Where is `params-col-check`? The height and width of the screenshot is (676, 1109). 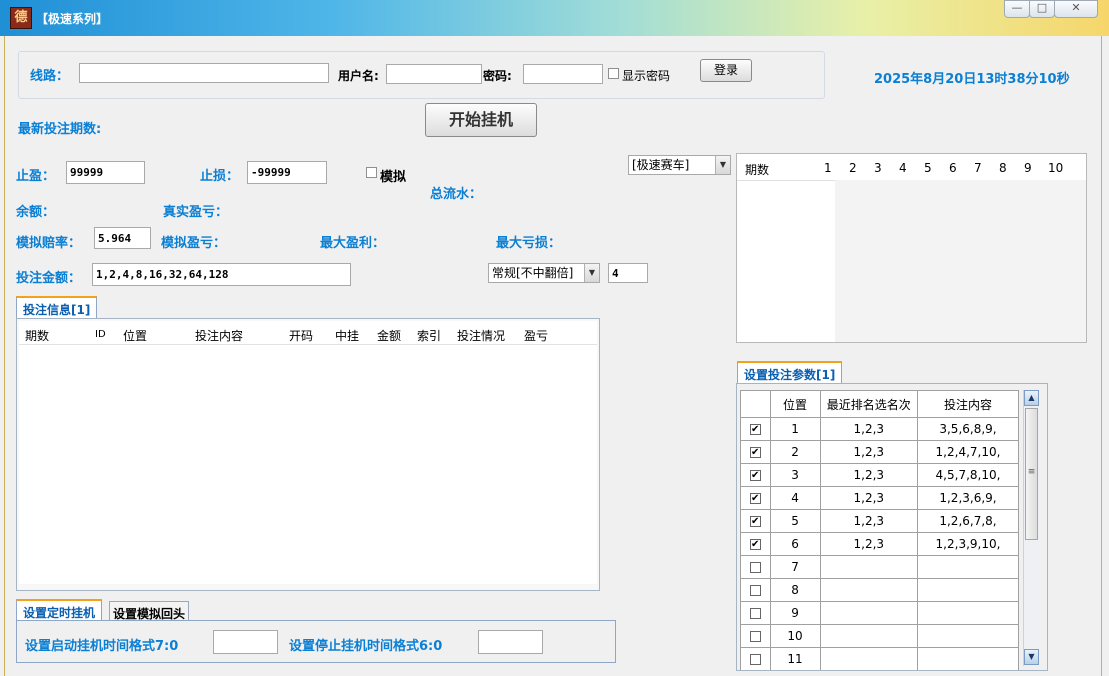
params-col-check is located at coordinates (755, 404).